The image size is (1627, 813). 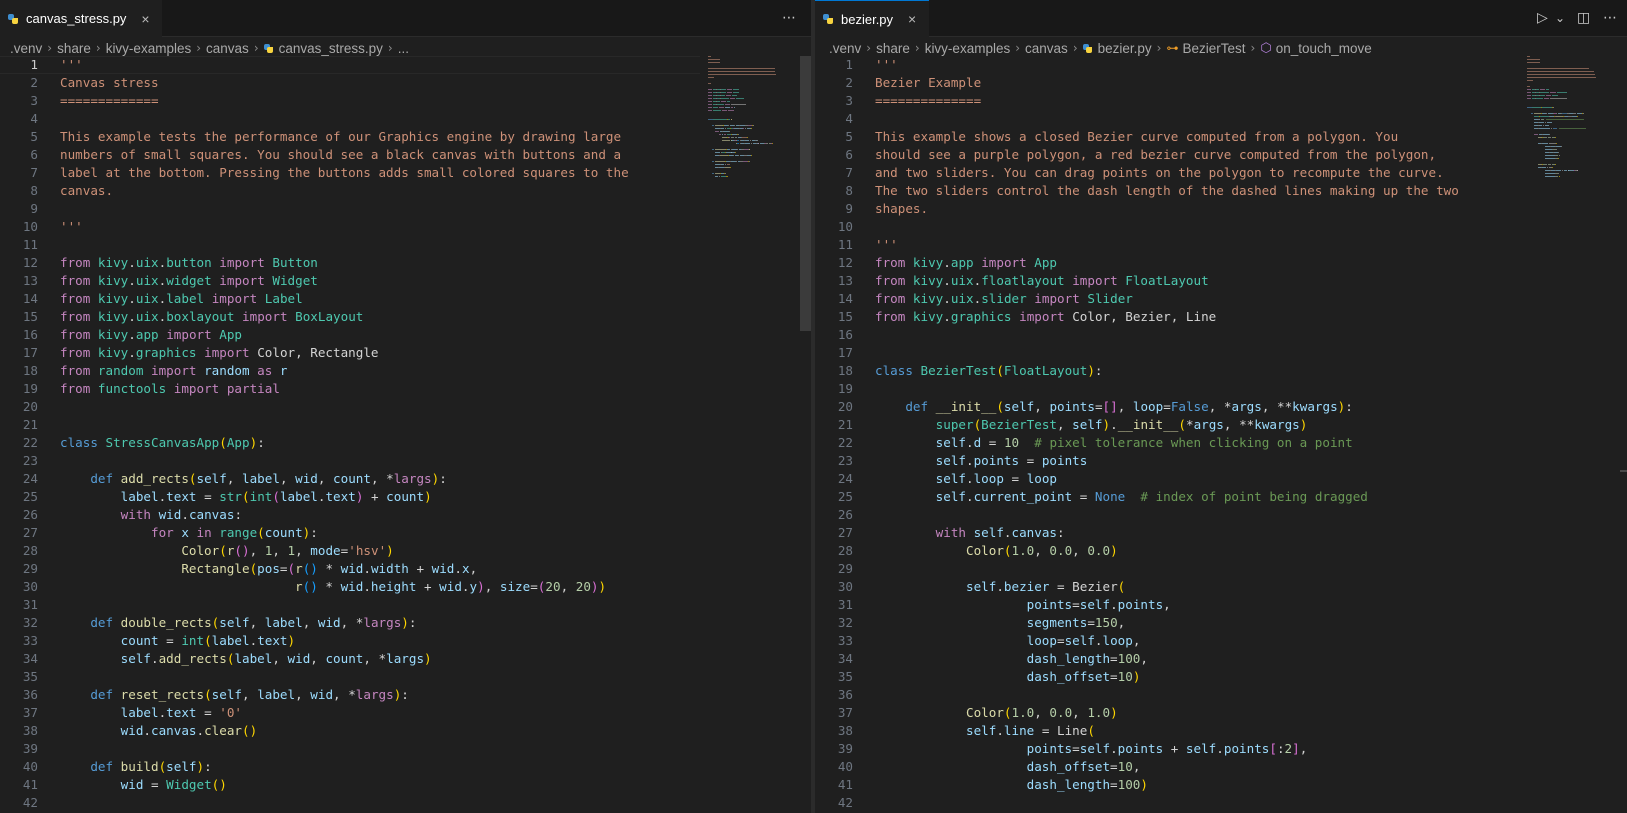 What do you see at coordinates (30, 586) in the screenshot?
I see `line-number: 30` at bounding box center [30, 586].